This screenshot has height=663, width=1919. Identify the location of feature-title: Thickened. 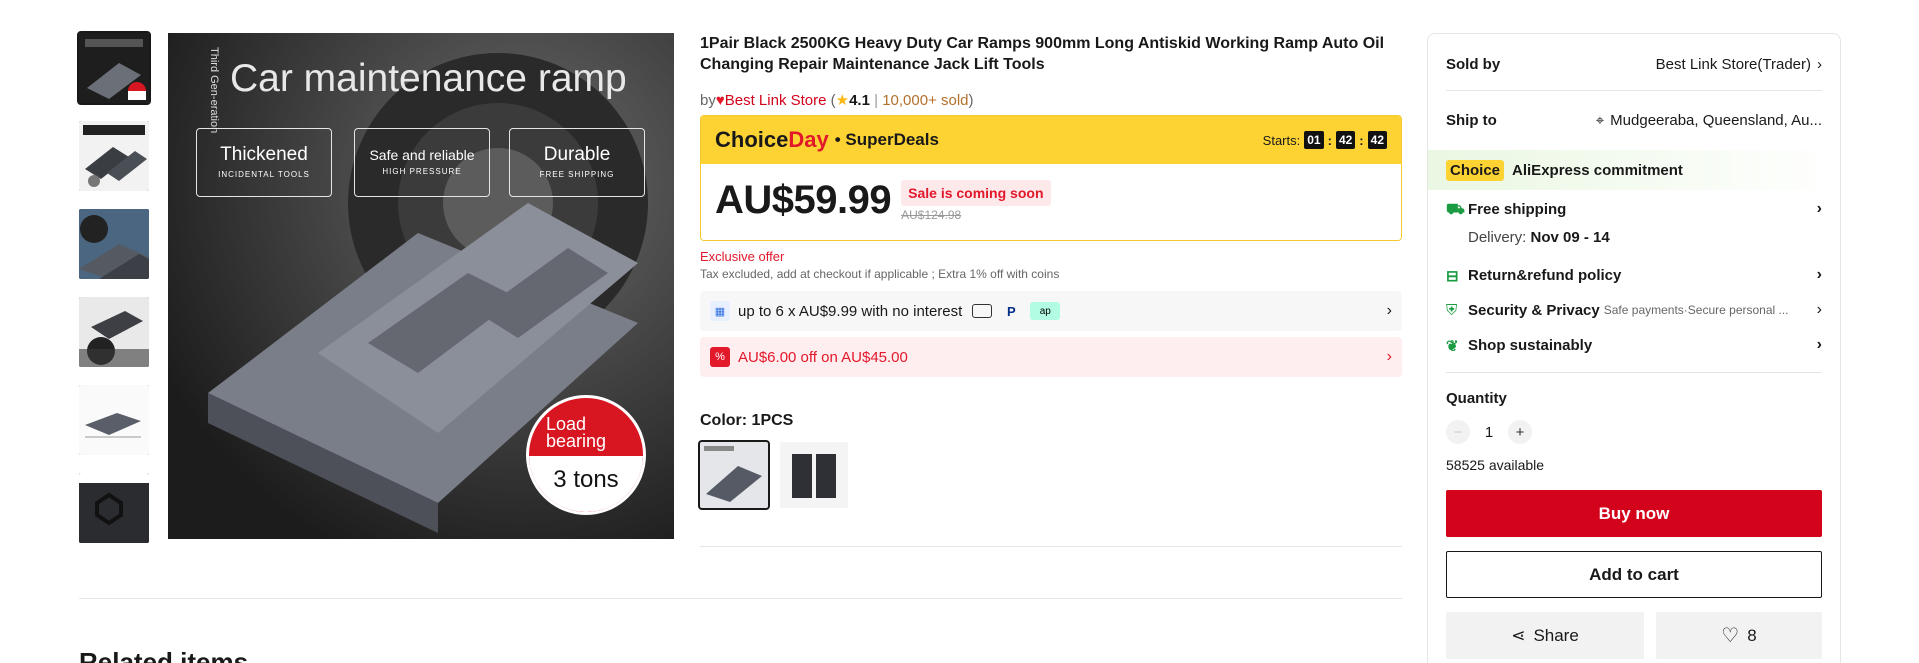
(264, 154).